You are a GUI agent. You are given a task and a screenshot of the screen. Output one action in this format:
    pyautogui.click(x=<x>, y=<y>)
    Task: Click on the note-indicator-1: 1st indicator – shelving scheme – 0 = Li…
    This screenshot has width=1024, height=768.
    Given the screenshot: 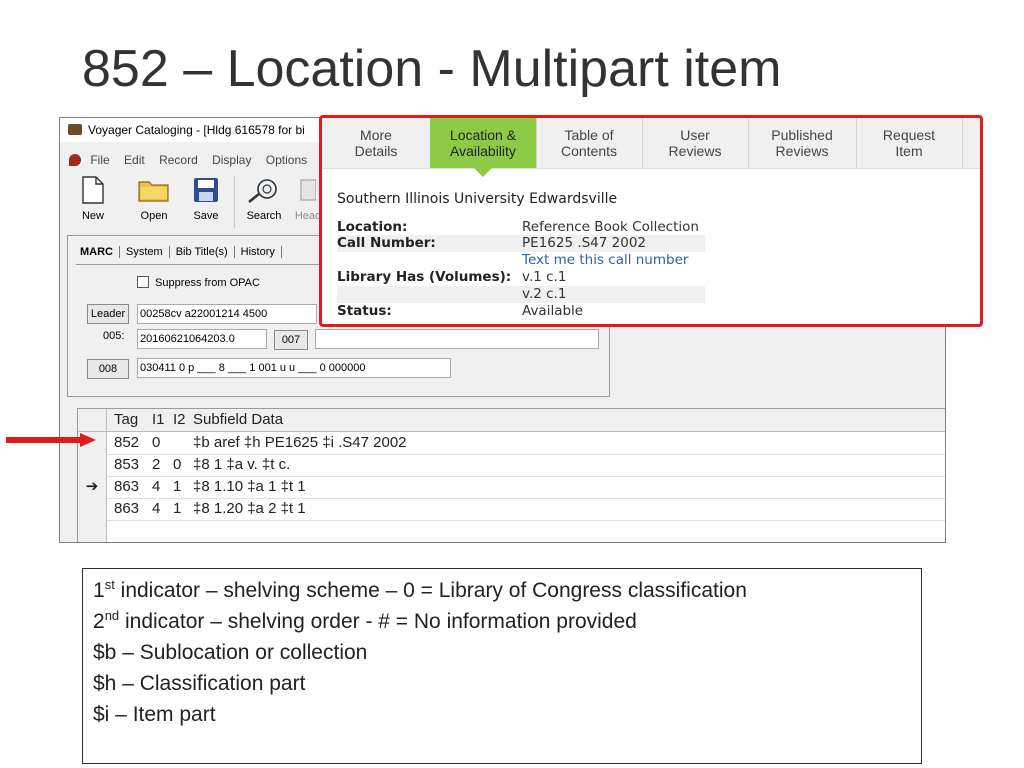 What is the action you would take?
    pyautogui.click(x=502, y=590)
    